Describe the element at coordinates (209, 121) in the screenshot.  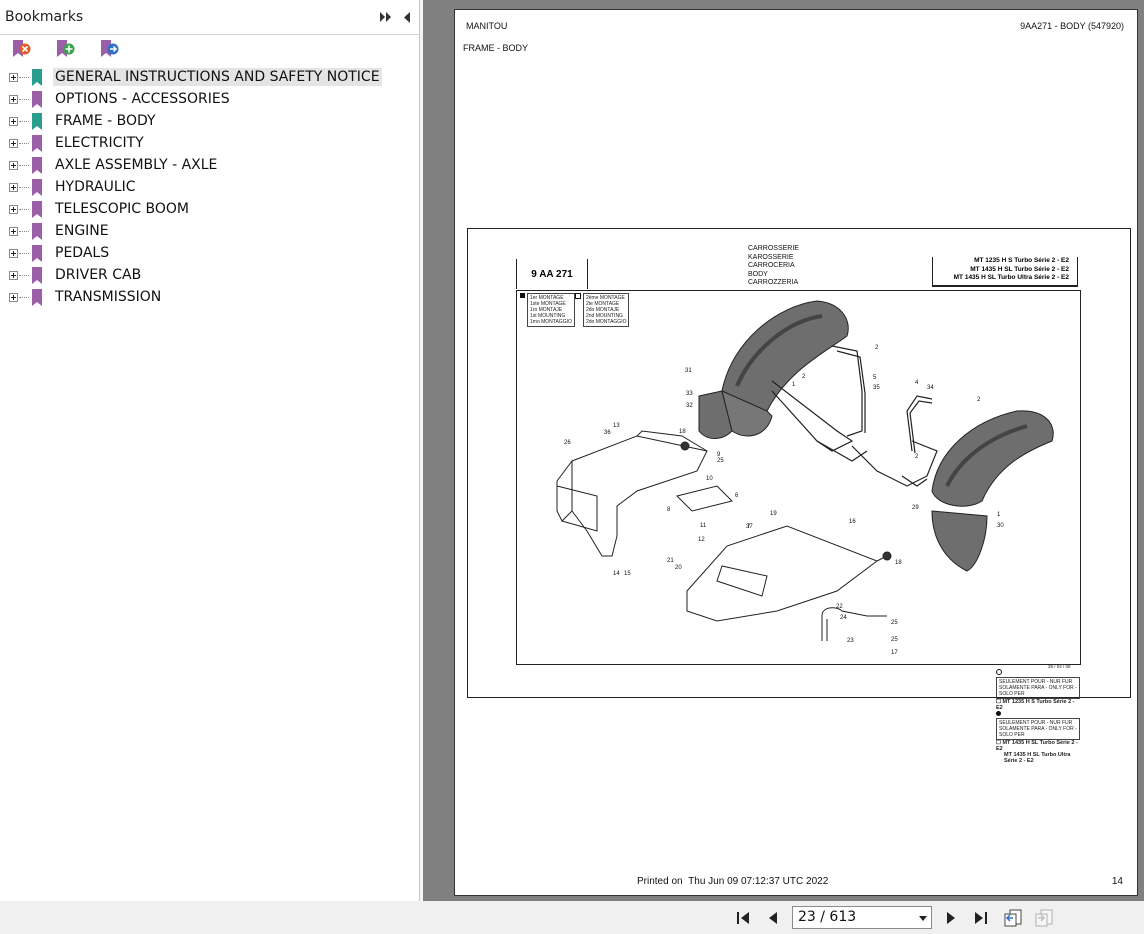
I see `bookmark-item: FRAME - BODY` at that location.